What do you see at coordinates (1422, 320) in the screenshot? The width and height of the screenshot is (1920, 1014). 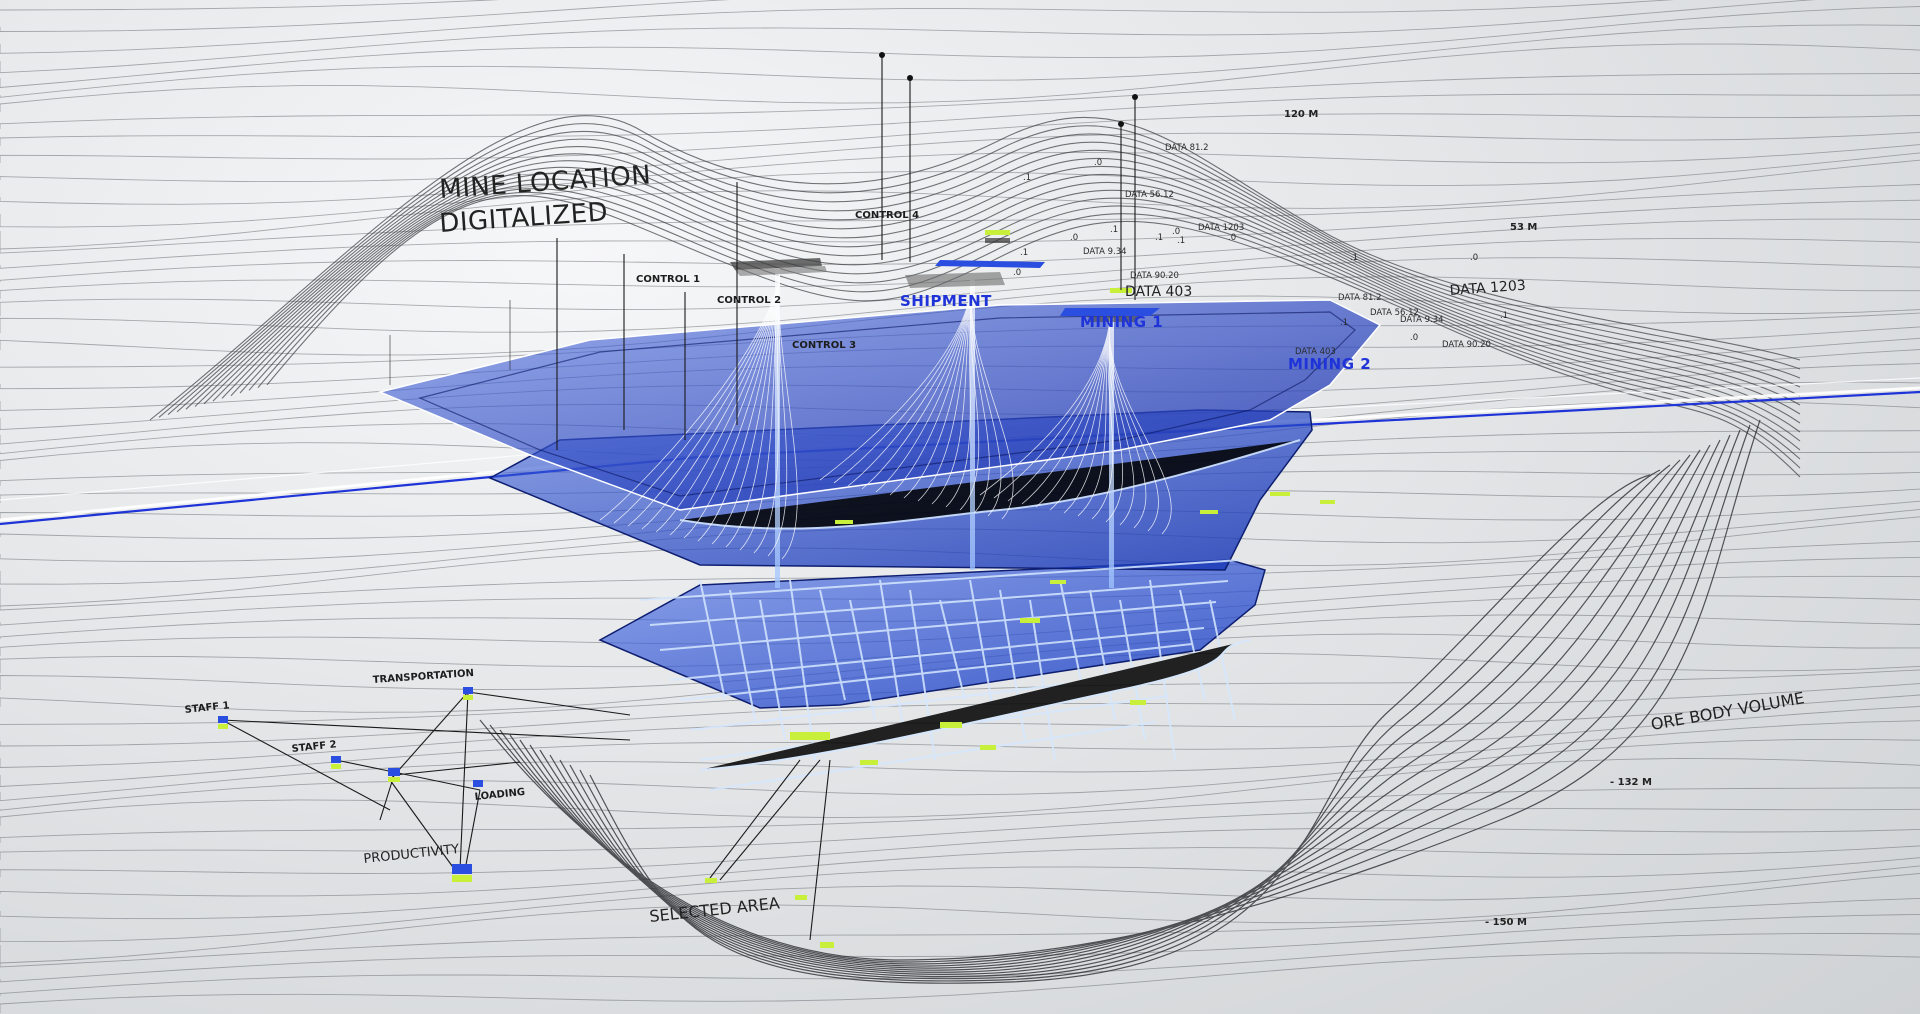 I see `data-9-34-b-label: DATA 9.34` at bounding box center [1422, 320].